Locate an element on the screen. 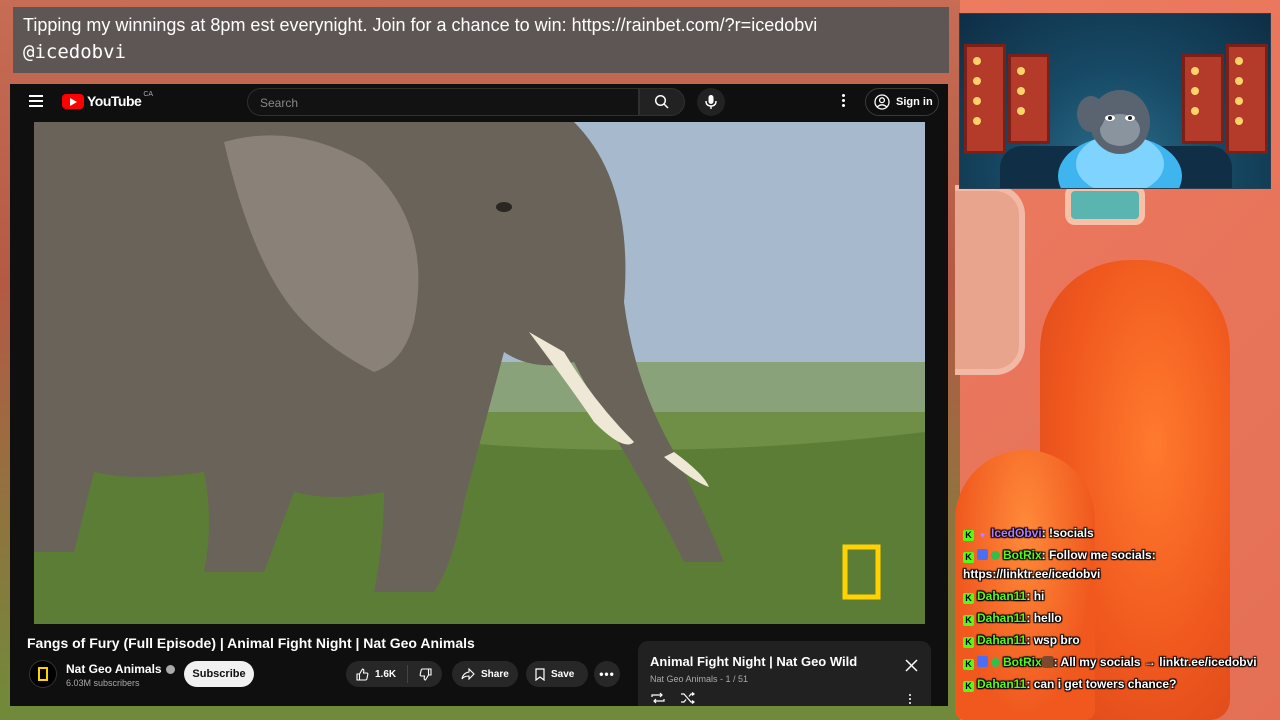 The width and height of the screenshot is (1280, 720). channel-name-text: Nat Geo Animals is located at coordinates (114, 669).